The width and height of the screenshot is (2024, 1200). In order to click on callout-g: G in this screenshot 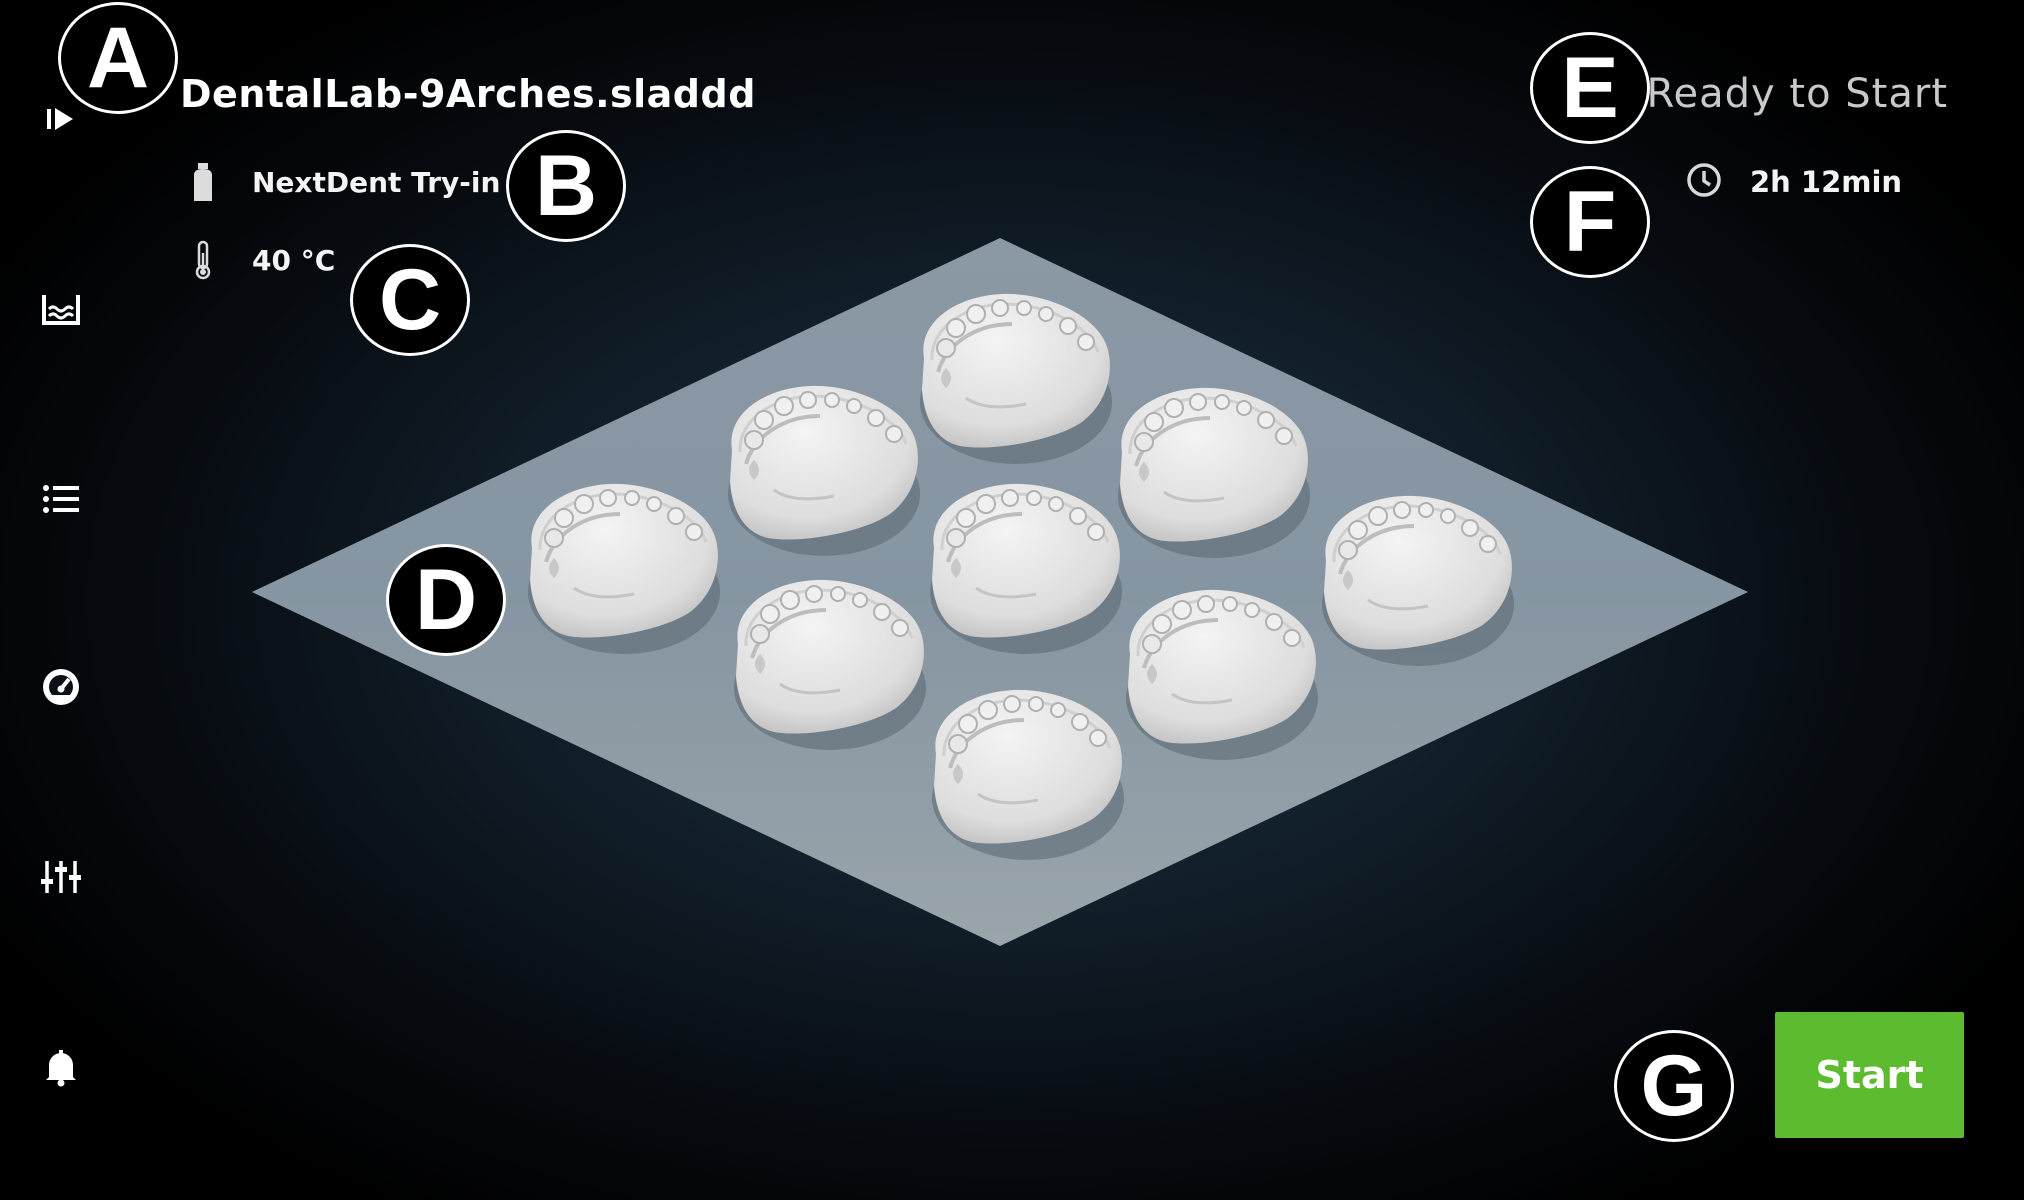, I will do `click(1674, 1086)`.